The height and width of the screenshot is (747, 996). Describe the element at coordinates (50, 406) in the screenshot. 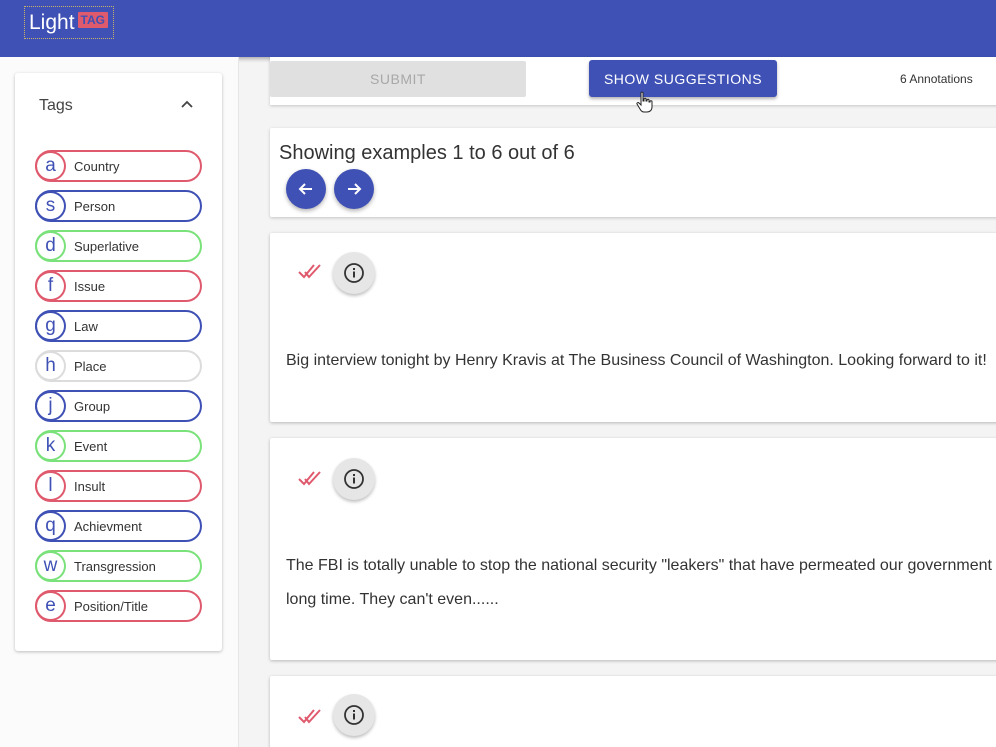

I see `tag-hotkey: j` at that location.